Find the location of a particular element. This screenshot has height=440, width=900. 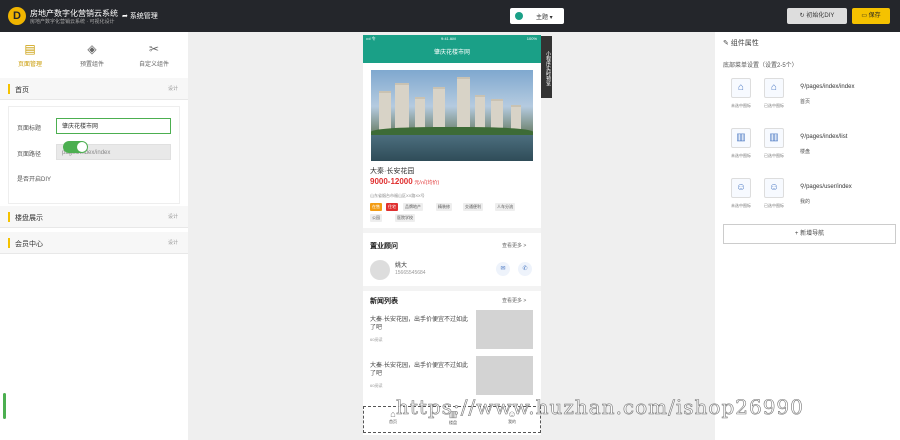

tag-badge: 精装修 is located at coordinates (444, 207).